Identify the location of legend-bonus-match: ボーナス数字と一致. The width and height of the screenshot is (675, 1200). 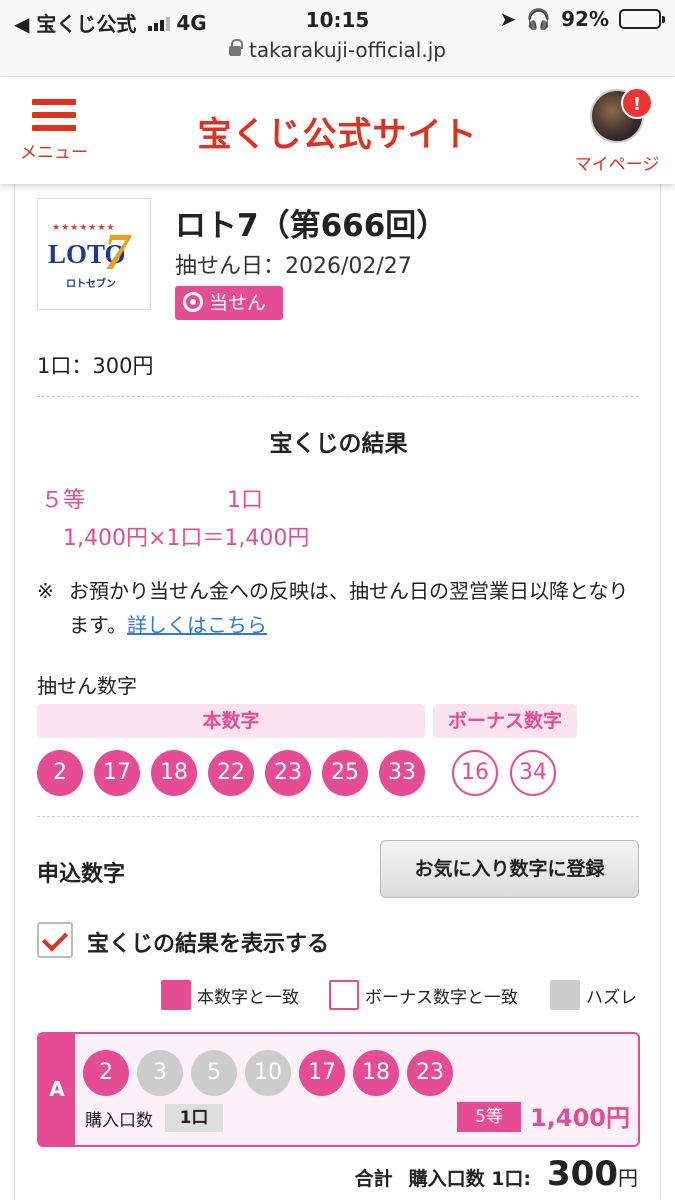
(423, 995).